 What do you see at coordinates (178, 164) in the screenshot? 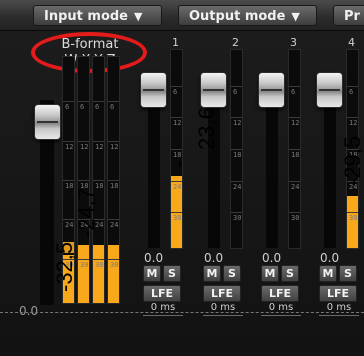
I see `overlay-label-d: -` at bounding box center [178, 164].